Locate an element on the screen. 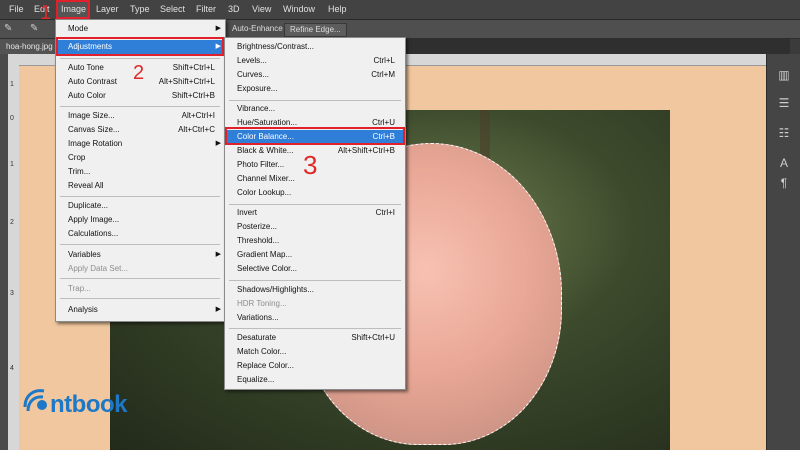 The height and width of the screenshot is (450, 800). menu-help: Help is located at coordinates (337, 9).